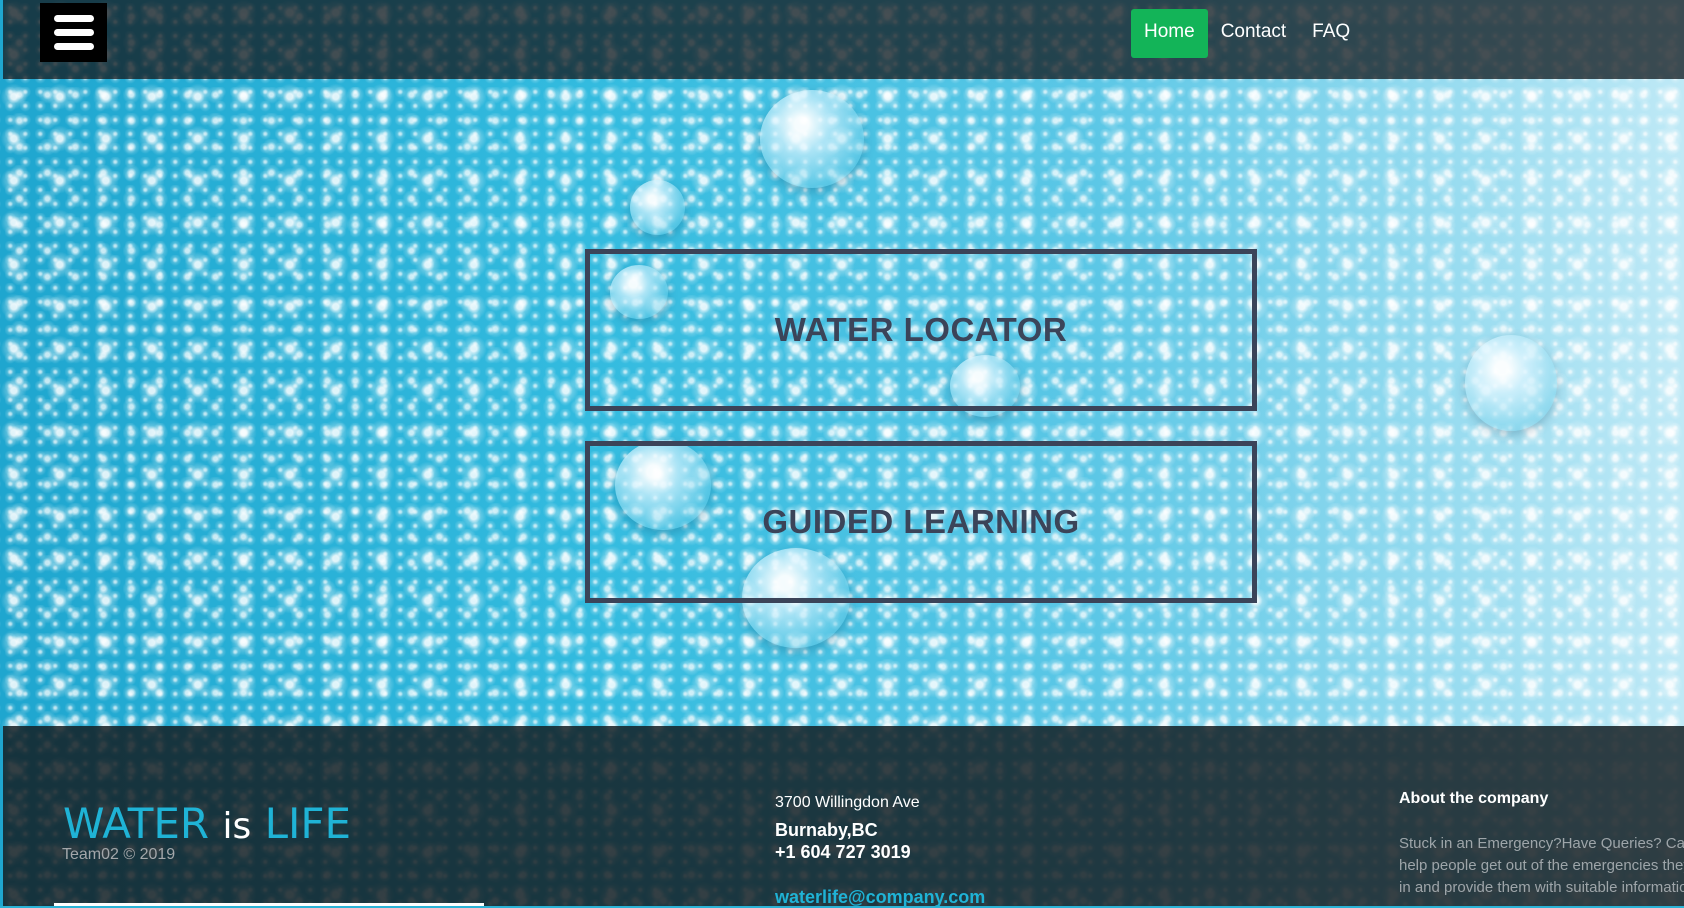 The image size is (1684, 908). I want to click on address-city: Burnaby,BC, so click(826, 830).